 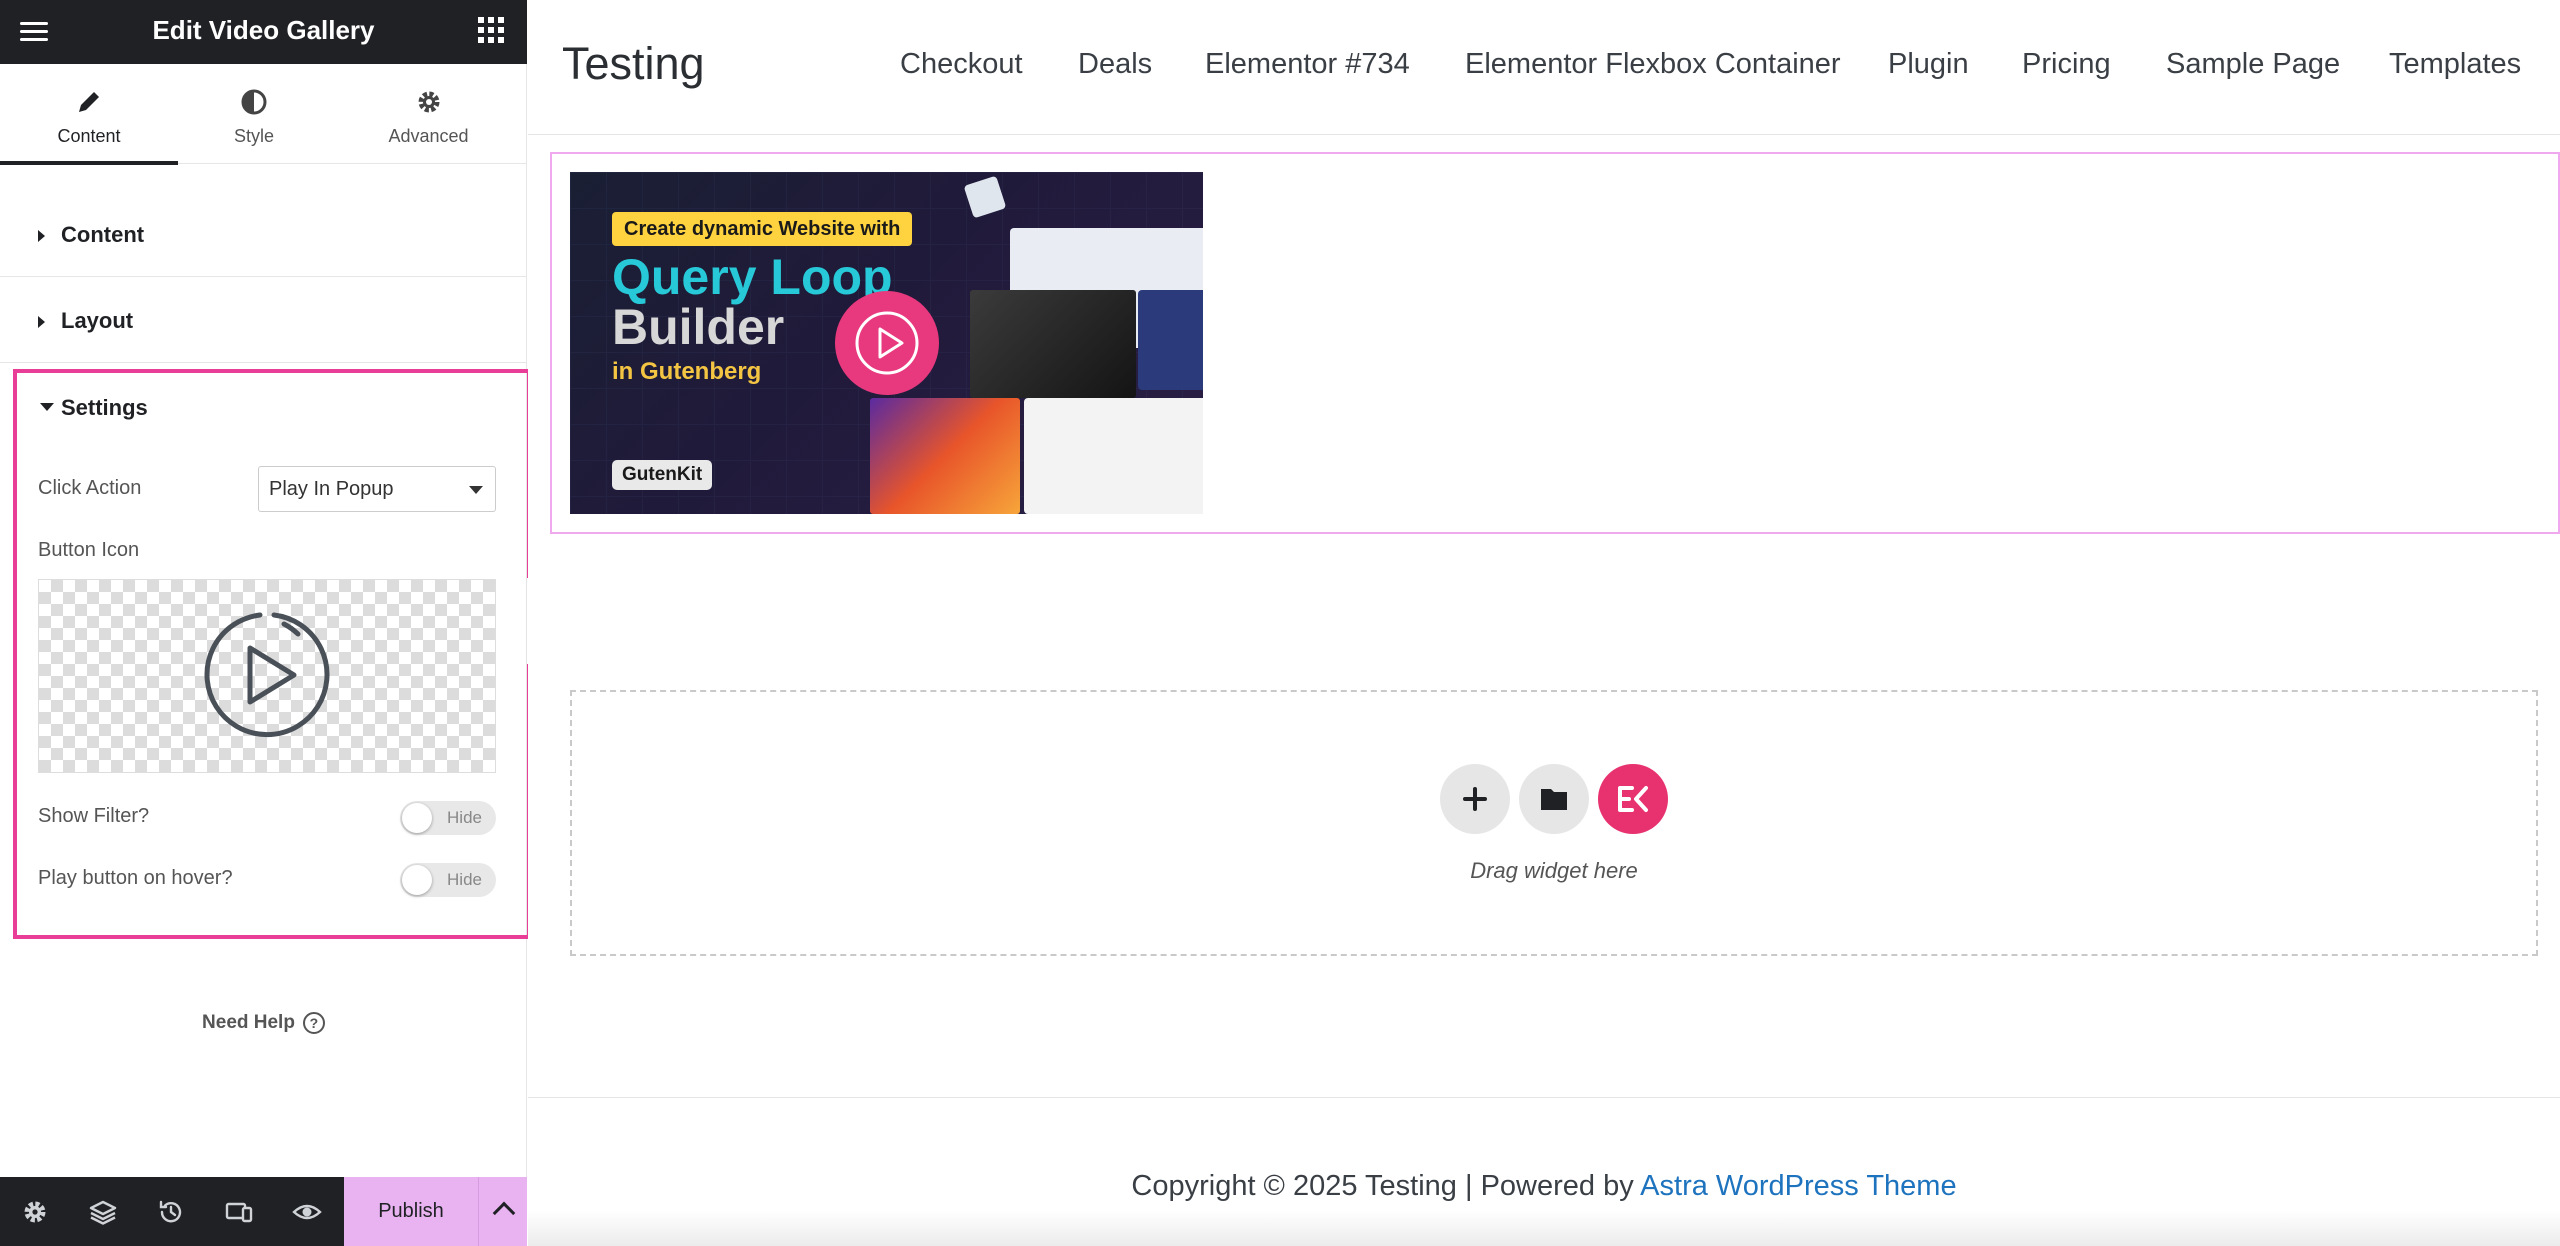 I want to click on question-icon: ?, so click(x=313, y=1023).